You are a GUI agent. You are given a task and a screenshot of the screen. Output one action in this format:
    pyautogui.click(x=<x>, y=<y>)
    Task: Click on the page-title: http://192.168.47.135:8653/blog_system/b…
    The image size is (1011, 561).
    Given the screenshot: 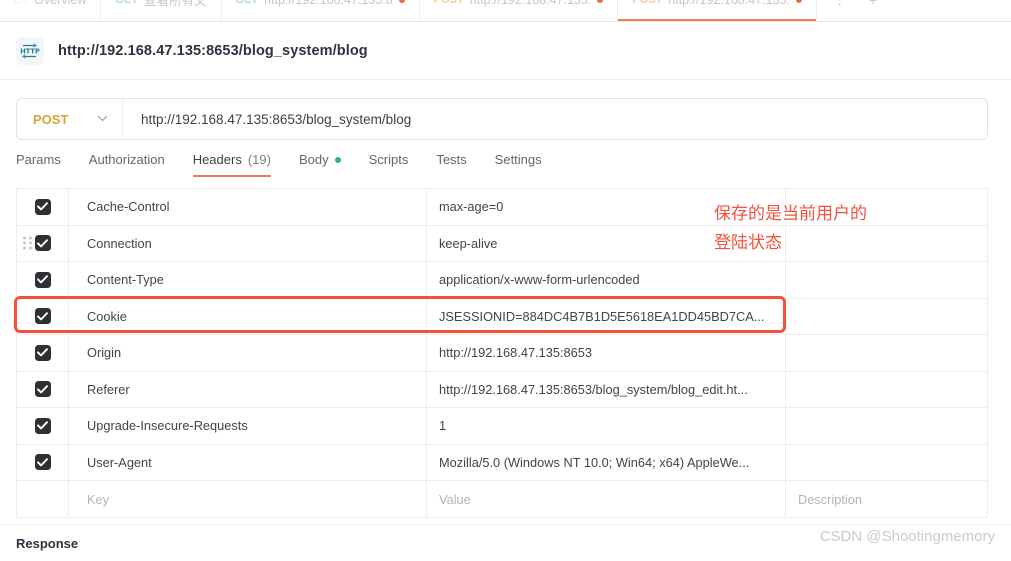 What is the action you would take?
    pyautogui.click(x=213, y=50)
    